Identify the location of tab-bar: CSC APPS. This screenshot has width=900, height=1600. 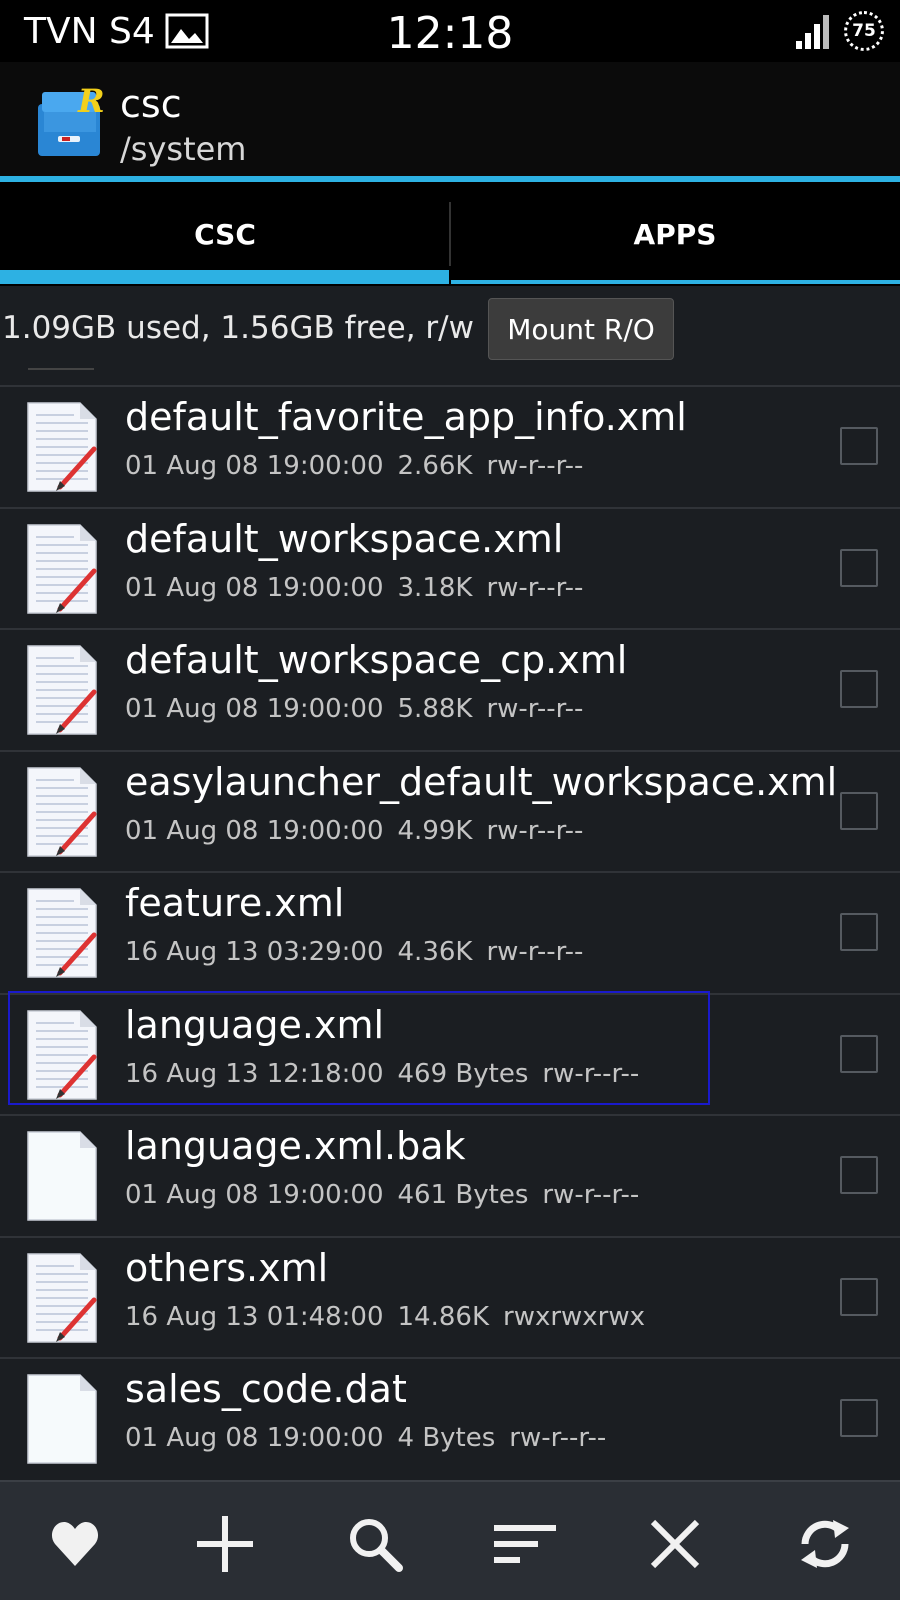
(450, 234).